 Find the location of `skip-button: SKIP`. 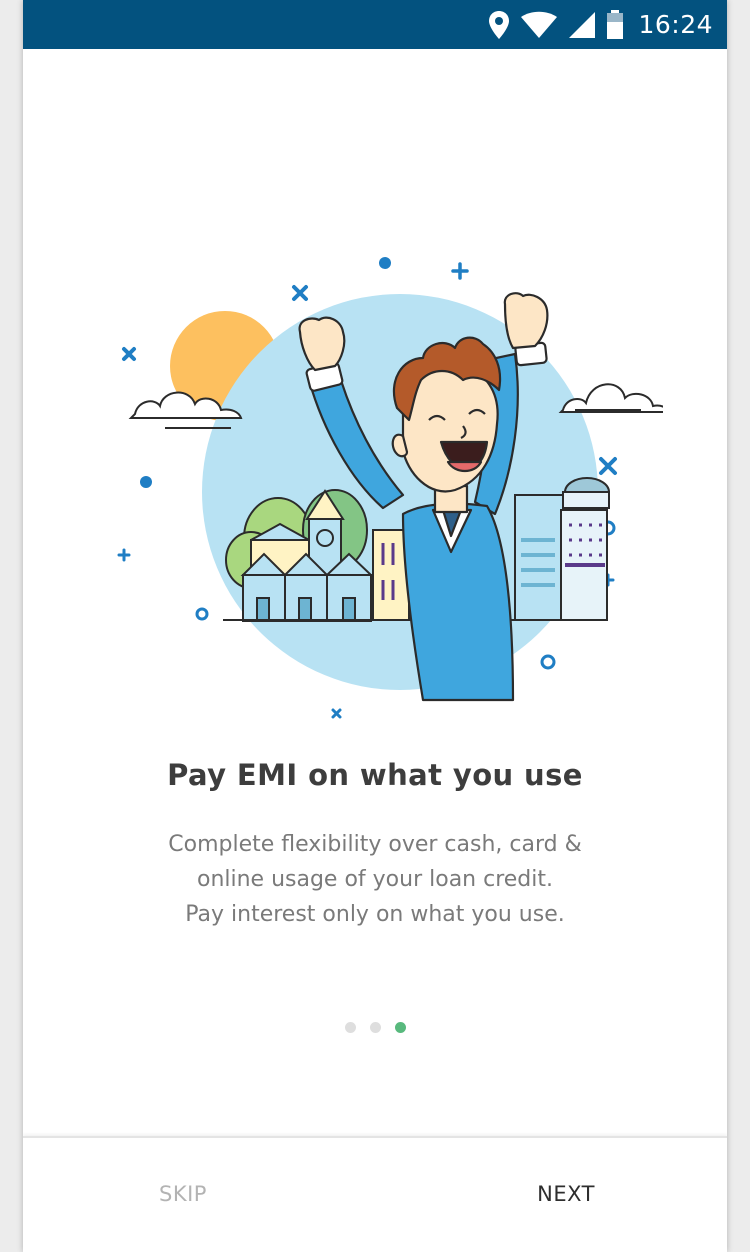

skip-button: SKIP is located at coordinates (183, 1194).